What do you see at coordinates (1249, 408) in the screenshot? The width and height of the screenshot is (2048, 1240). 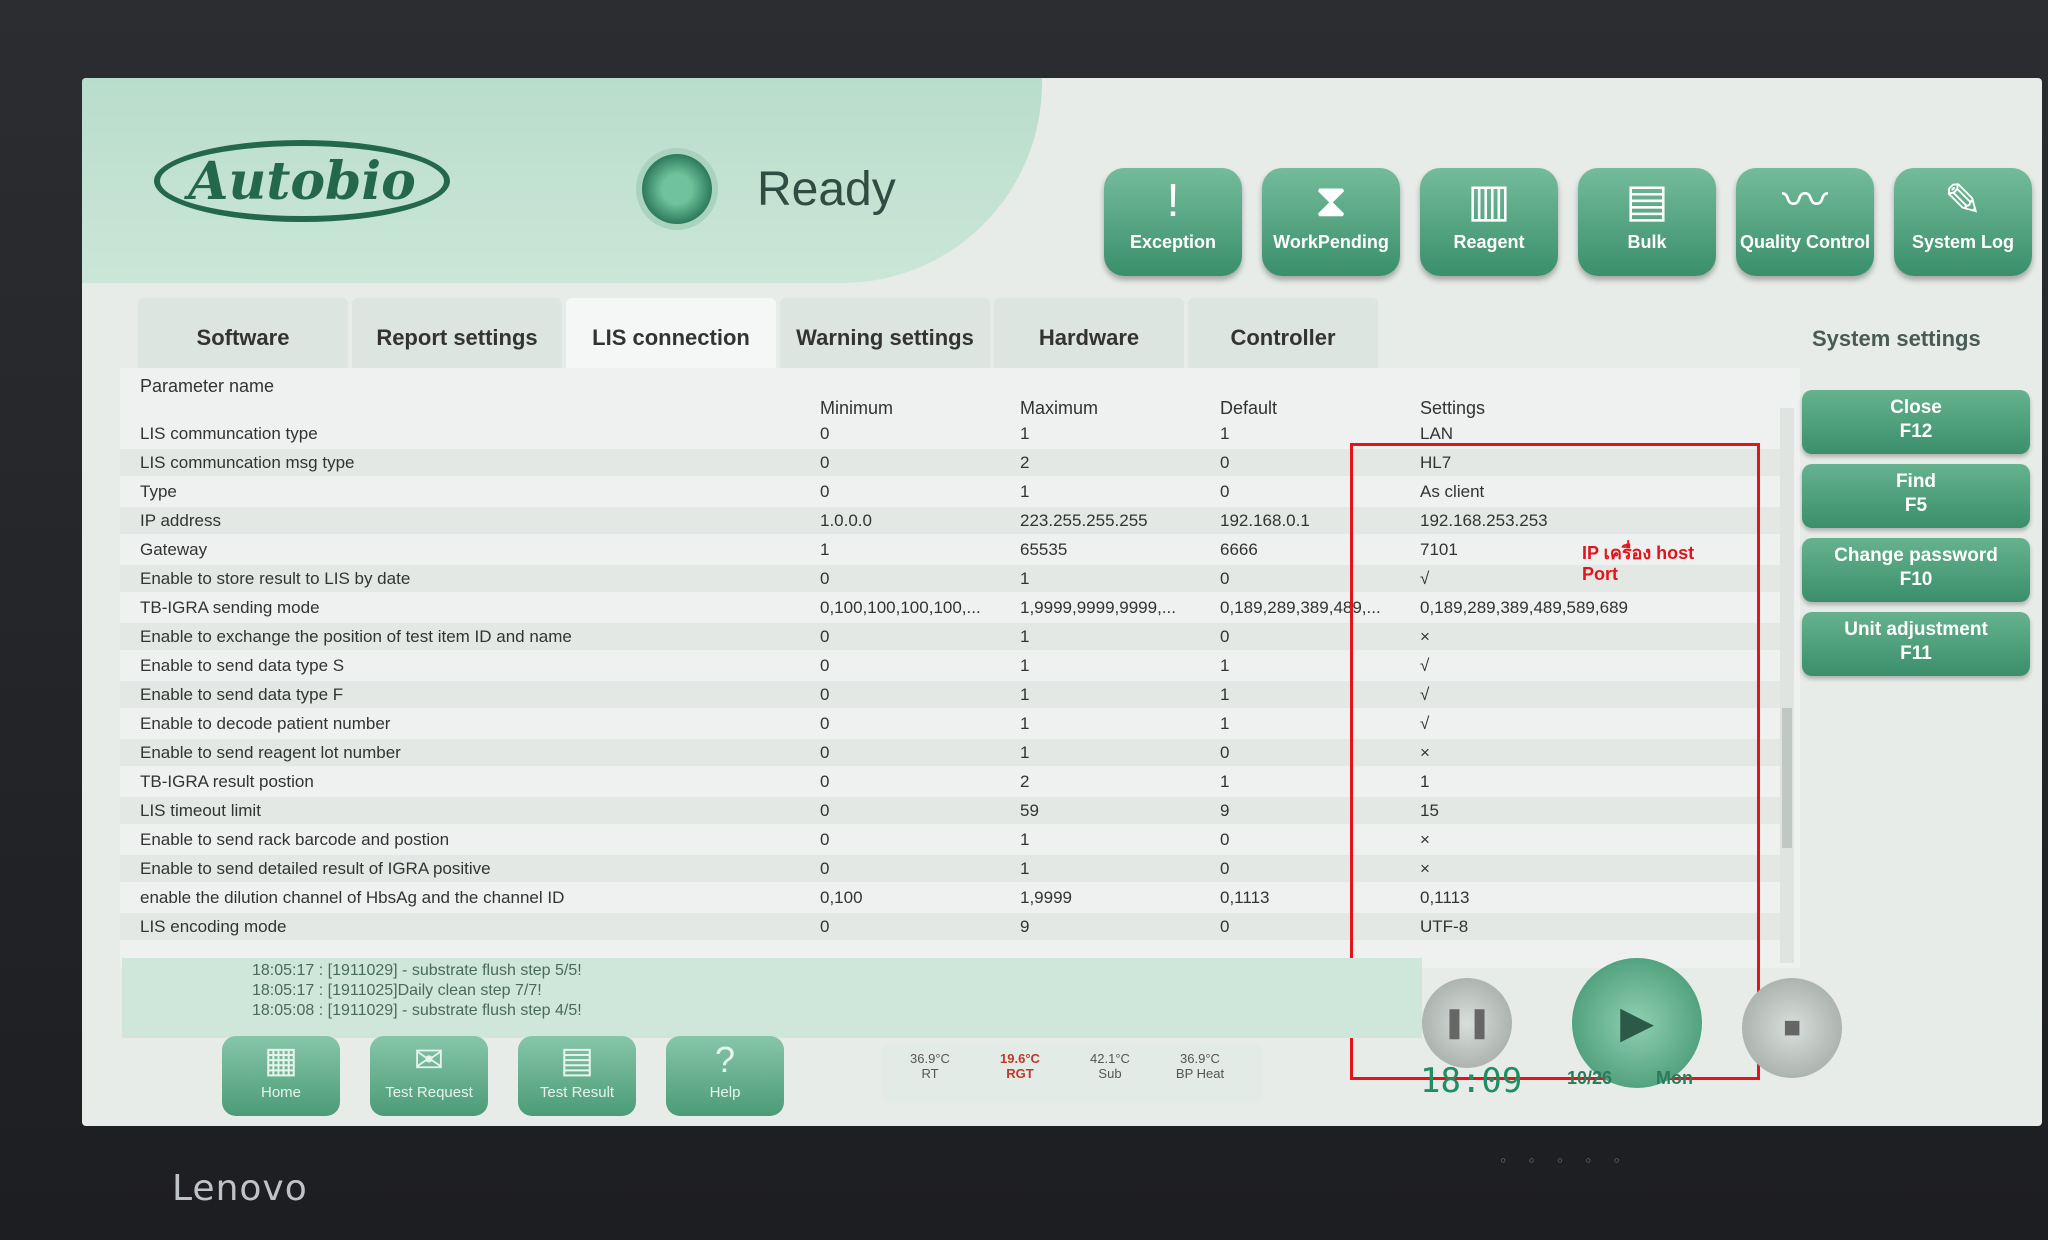 I see `header-default: Default` at bounding box center [1249, 408].